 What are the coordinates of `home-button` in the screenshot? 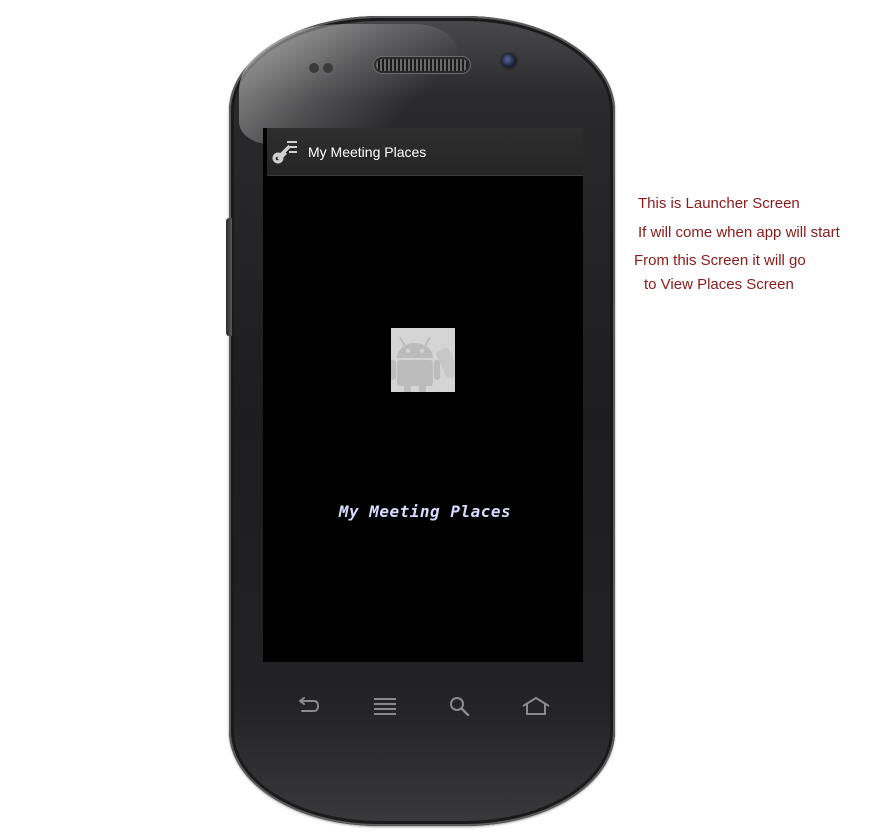 It's located at (536, 706).